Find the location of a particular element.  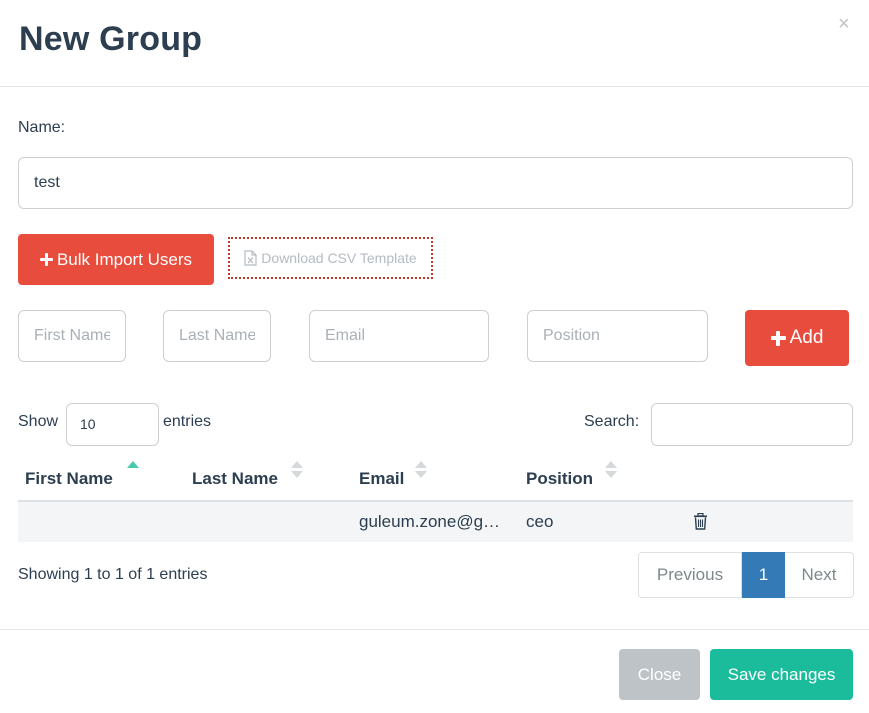

download-csv-template-link: Download CSV Template is located at coordinates (330, 258).